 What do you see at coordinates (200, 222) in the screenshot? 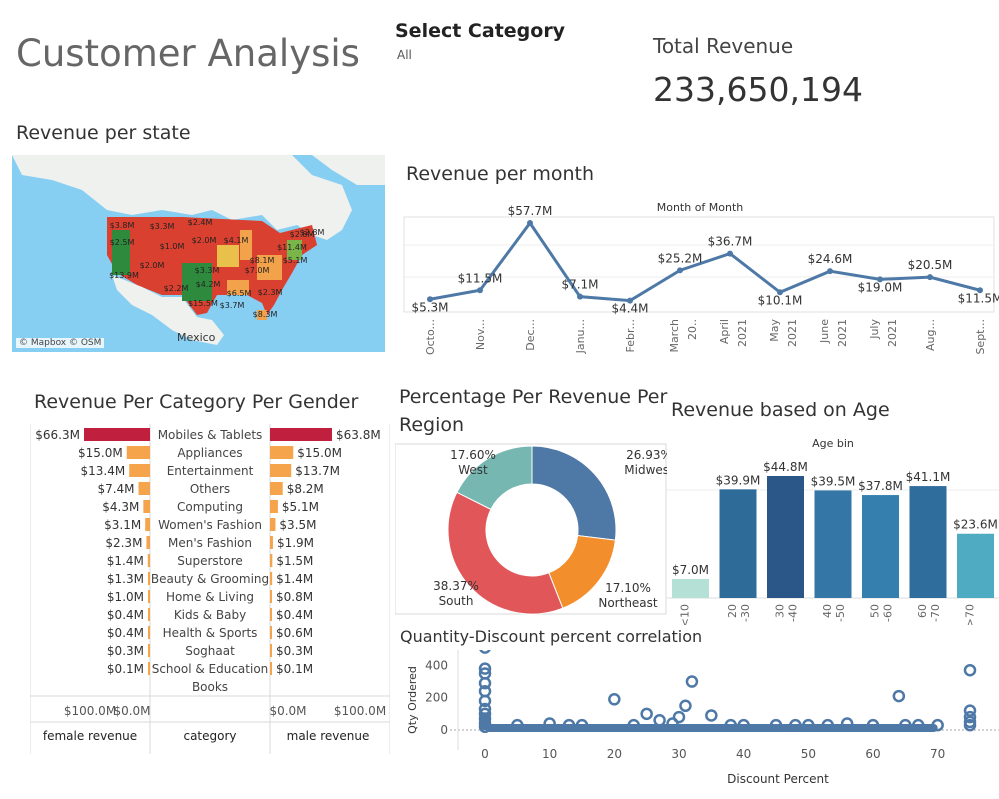
I see `map-state-label: $2.4M` at bounding box center [200, 222].